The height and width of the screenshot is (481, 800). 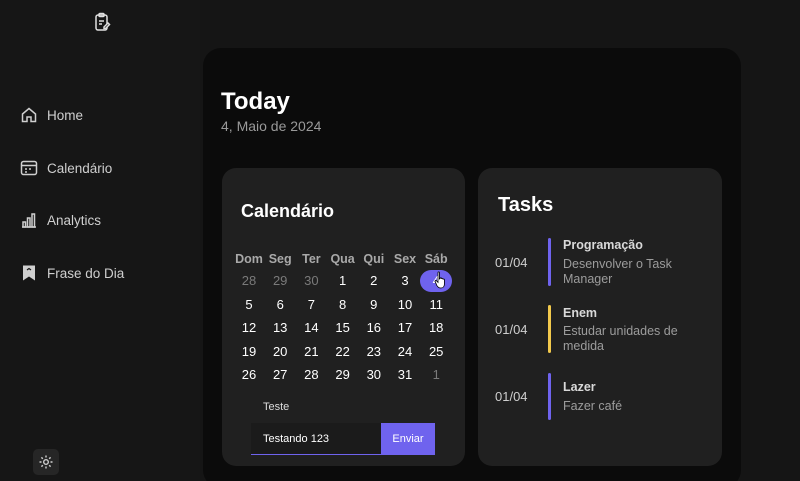 What do you see at coordinates (249, 352) in the screenshot?
I see `calendar-day: 19` at bounding box center [249, 352].